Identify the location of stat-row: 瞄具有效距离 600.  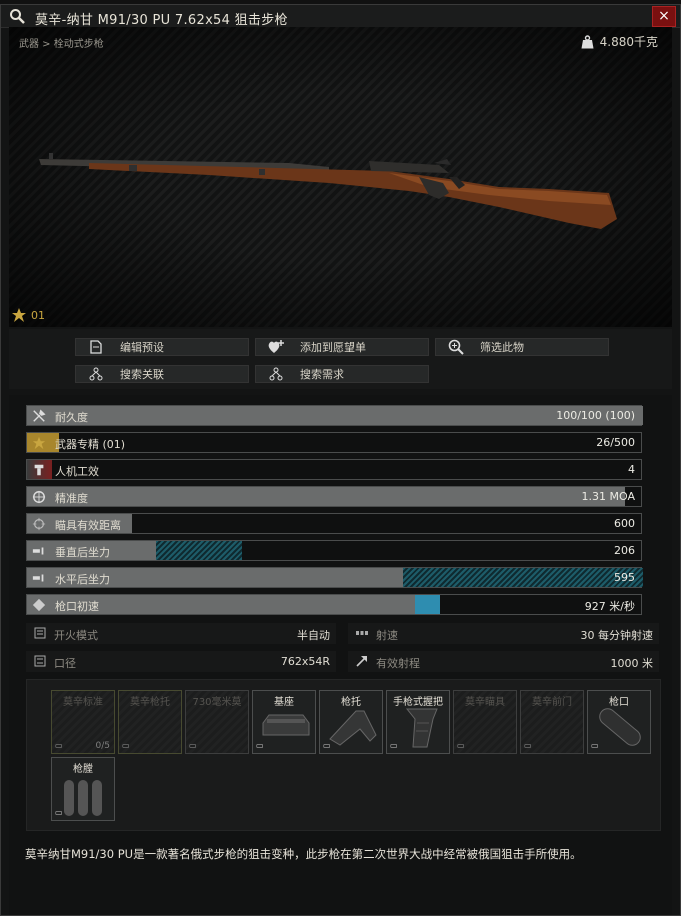
(334, 523).